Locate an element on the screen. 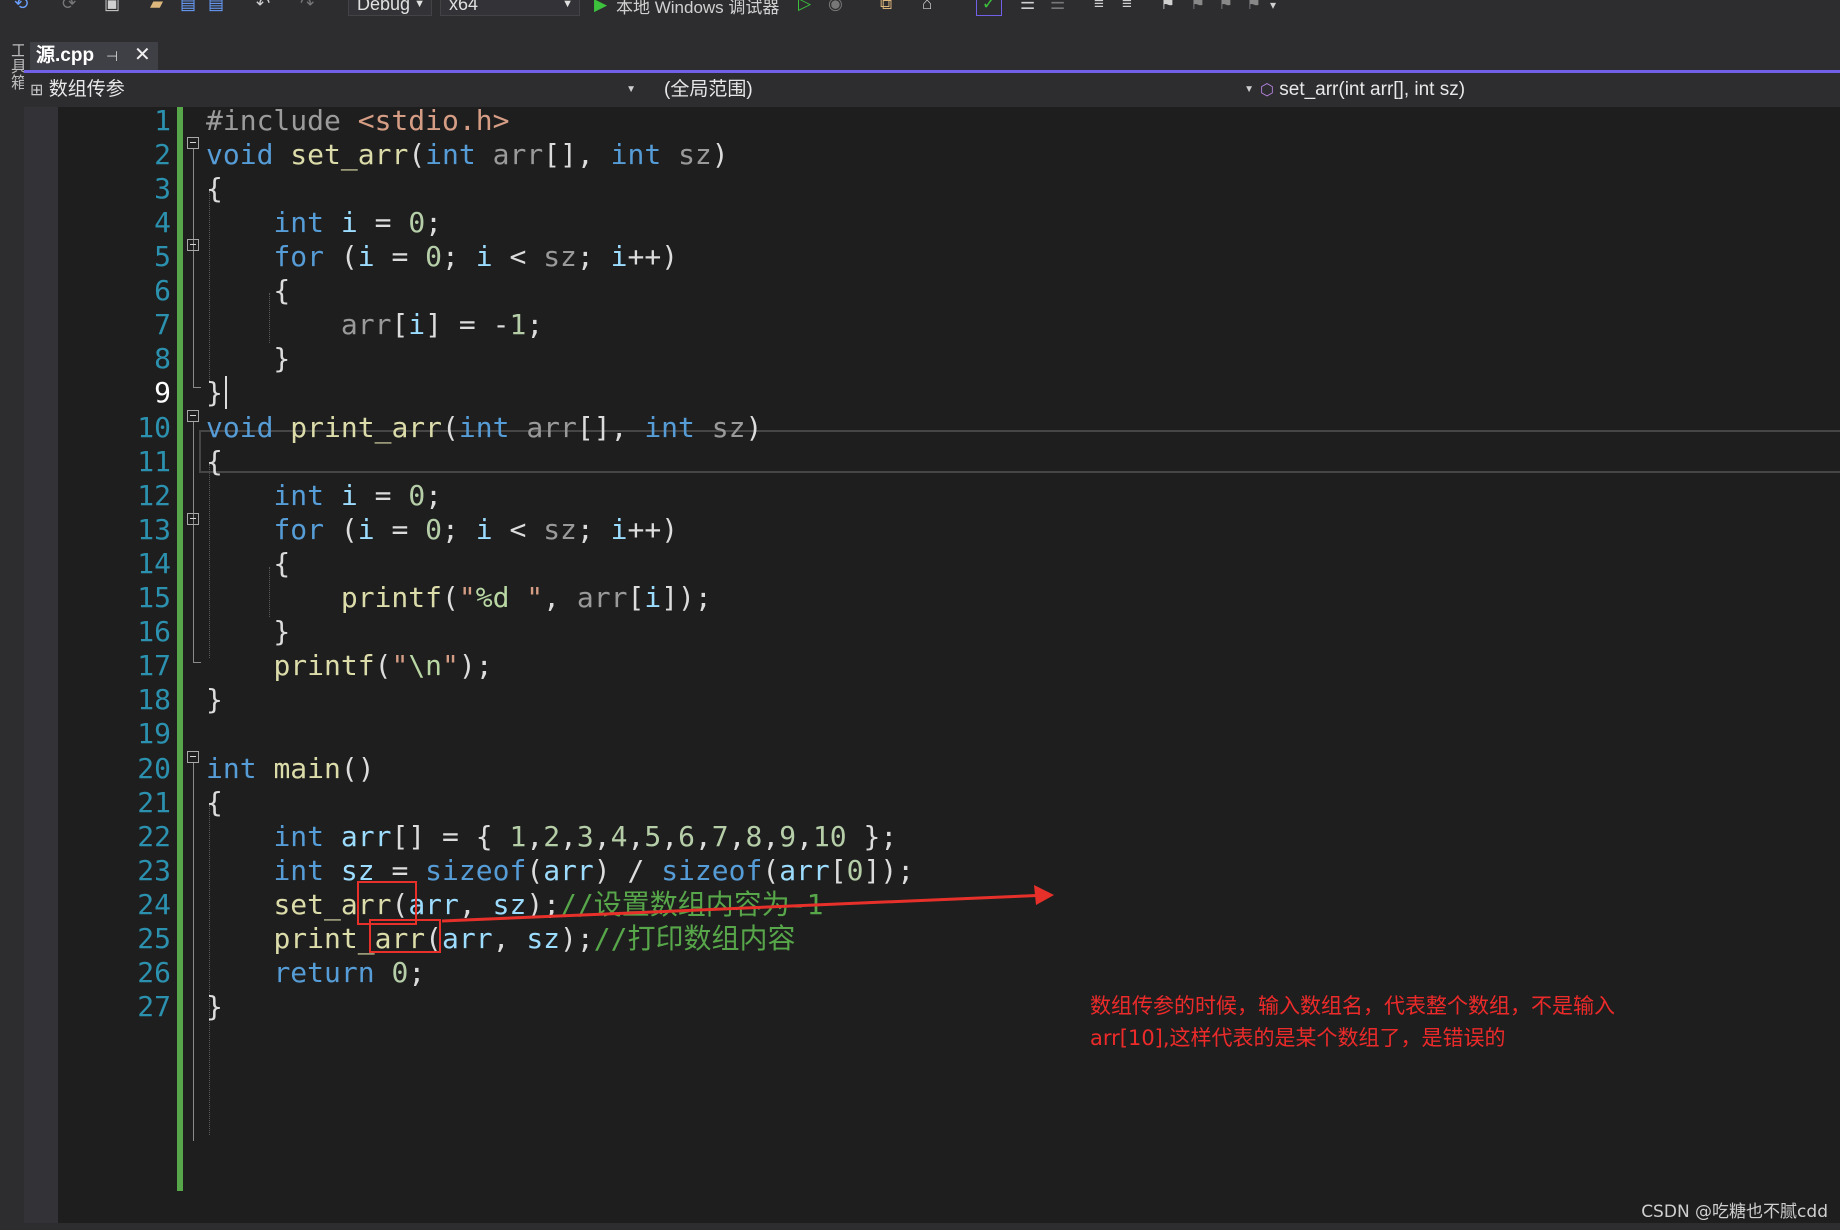  start-debugging-button: 本地 Windows 调试器 is located at coordinates (697, 9).